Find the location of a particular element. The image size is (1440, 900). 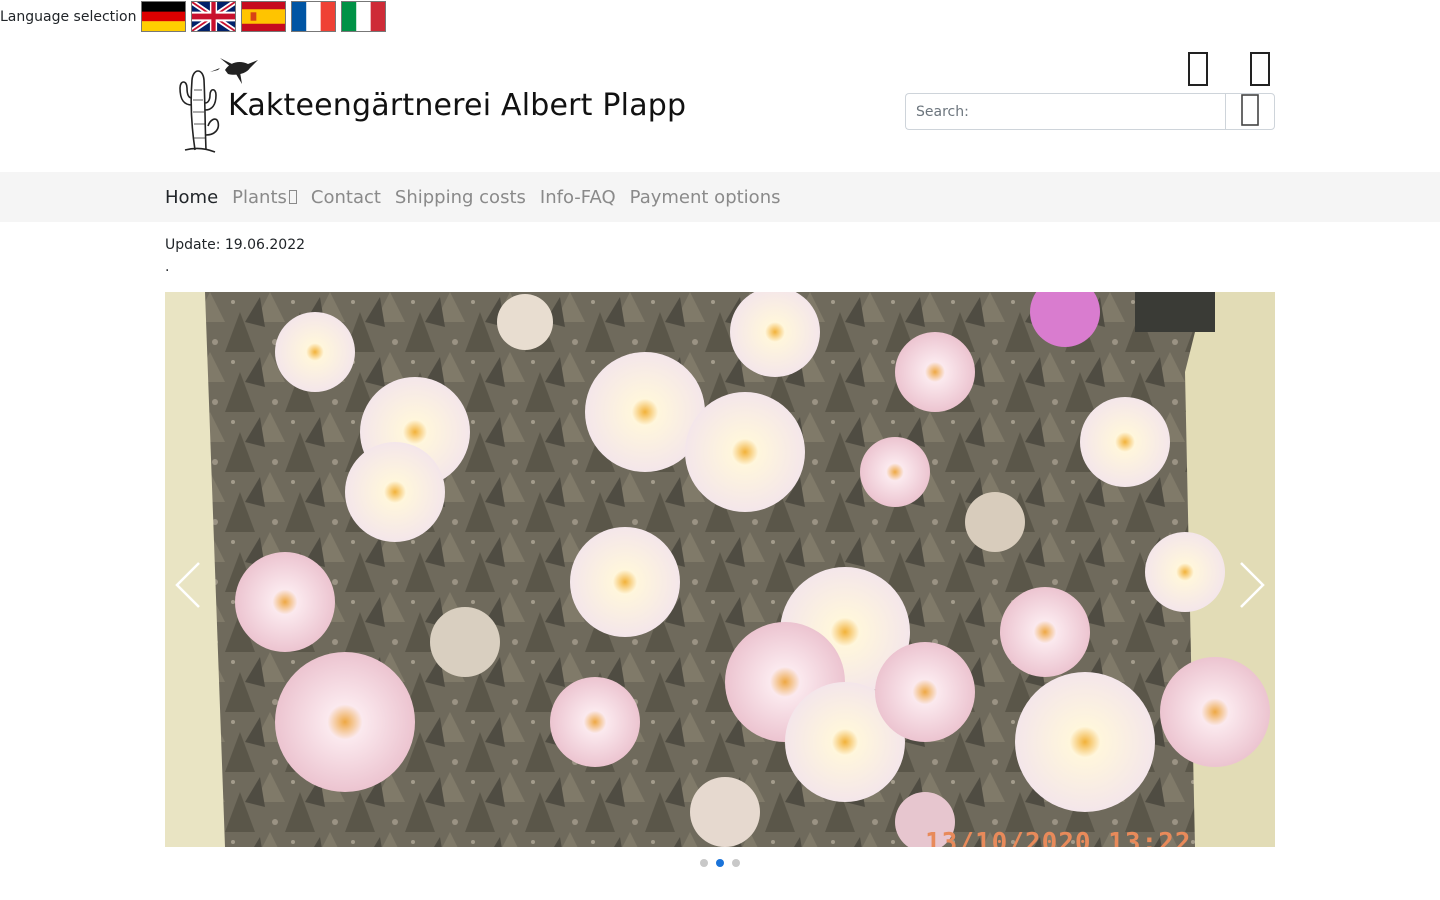

language-selection-label: Language selection is located at coordinates (68, 16).